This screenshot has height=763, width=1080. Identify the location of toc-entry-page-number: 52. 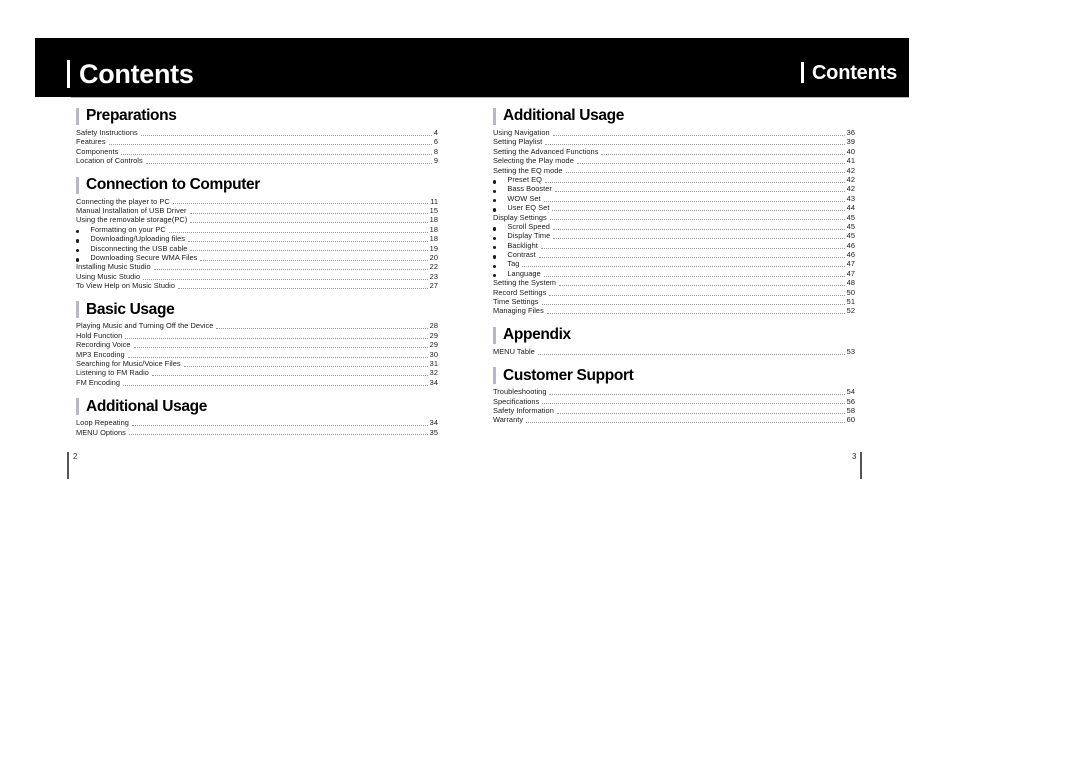
(850, 311).